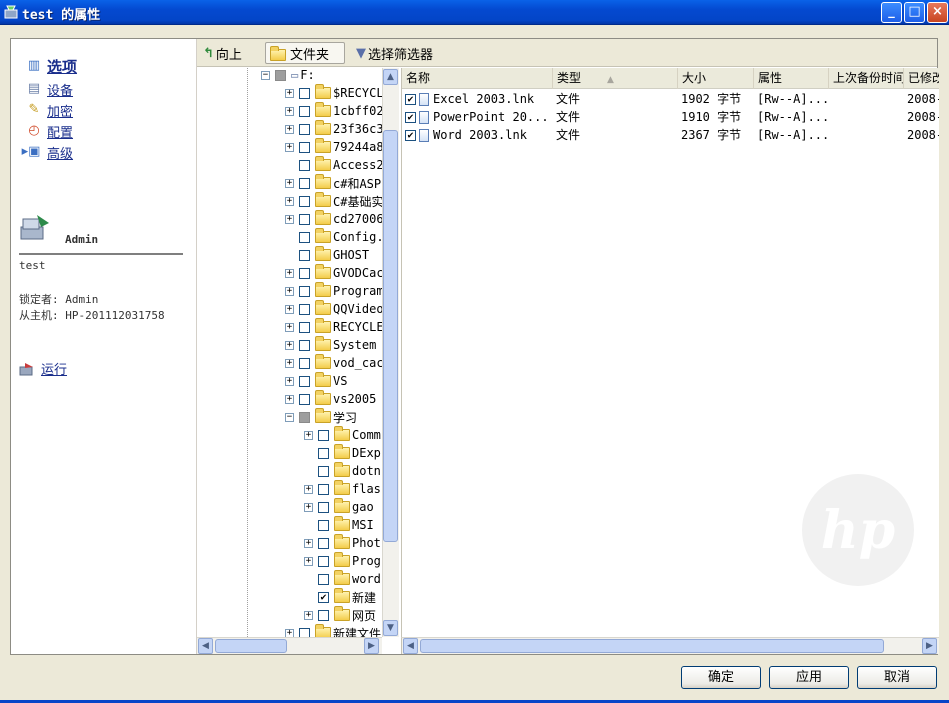  I want to click on scroll-down-button: ▼, so click(390, 628).